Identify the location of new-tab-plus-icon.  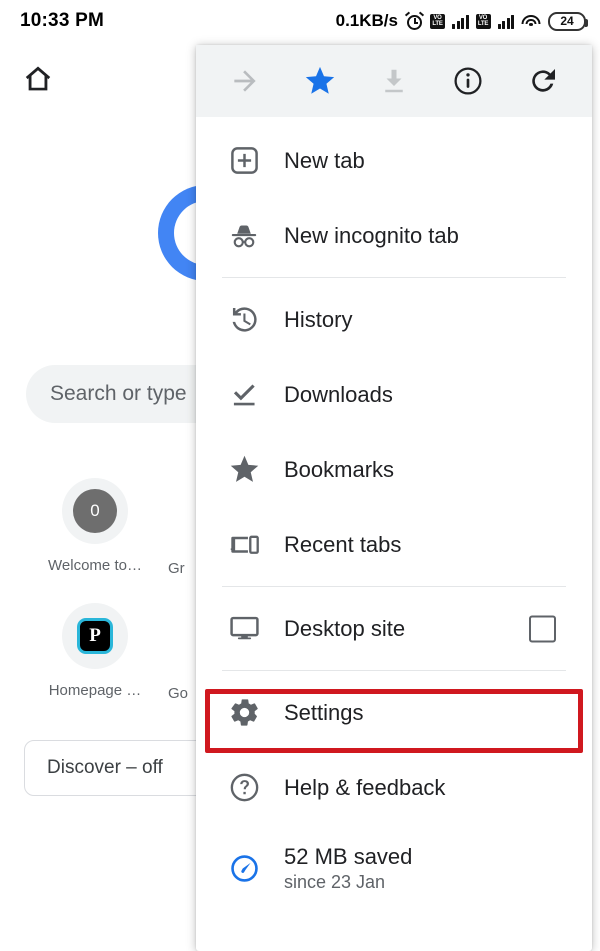
(244, 160).